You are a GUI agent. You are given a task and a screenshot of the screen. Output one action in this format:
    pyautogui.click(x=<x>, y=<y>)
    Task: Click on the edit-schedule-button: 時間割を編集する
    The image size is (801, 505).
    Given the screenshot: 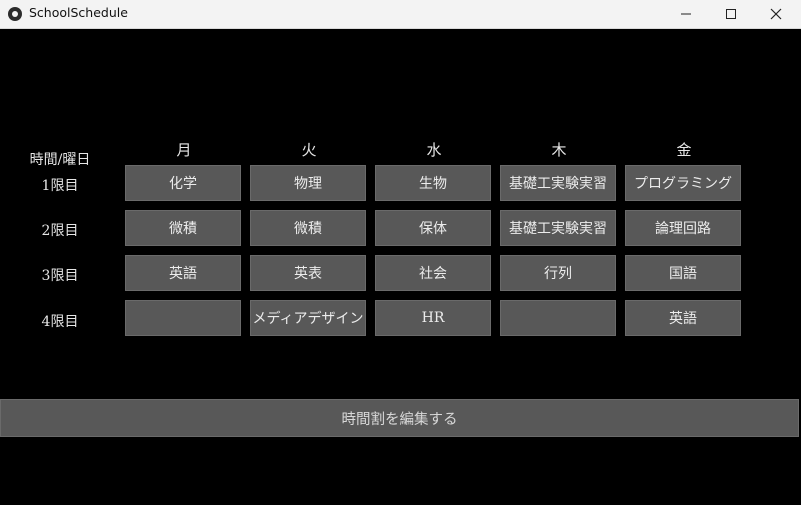 What is the action you would take?
    pyautogui.click(x=399, y=418)
    